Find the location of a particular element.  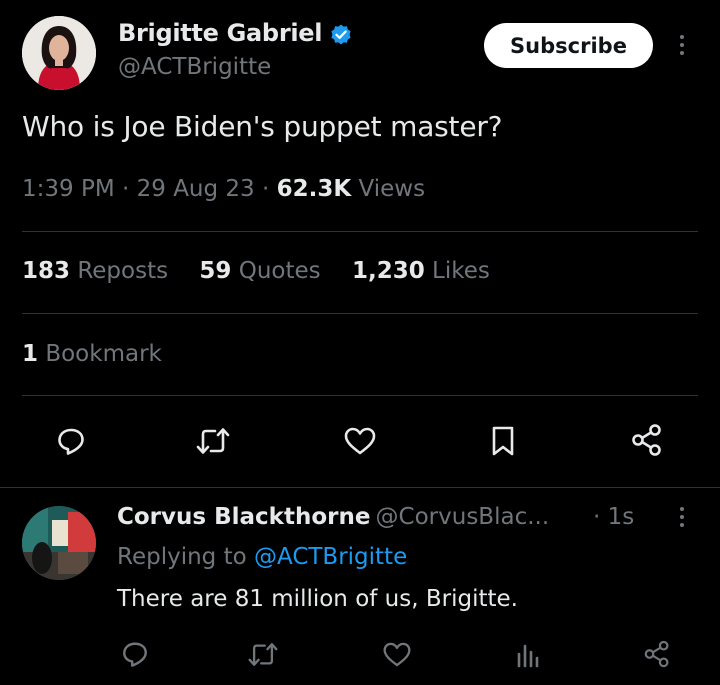

tweet-time: 1:39 PM is located at coordinates (68, 189).